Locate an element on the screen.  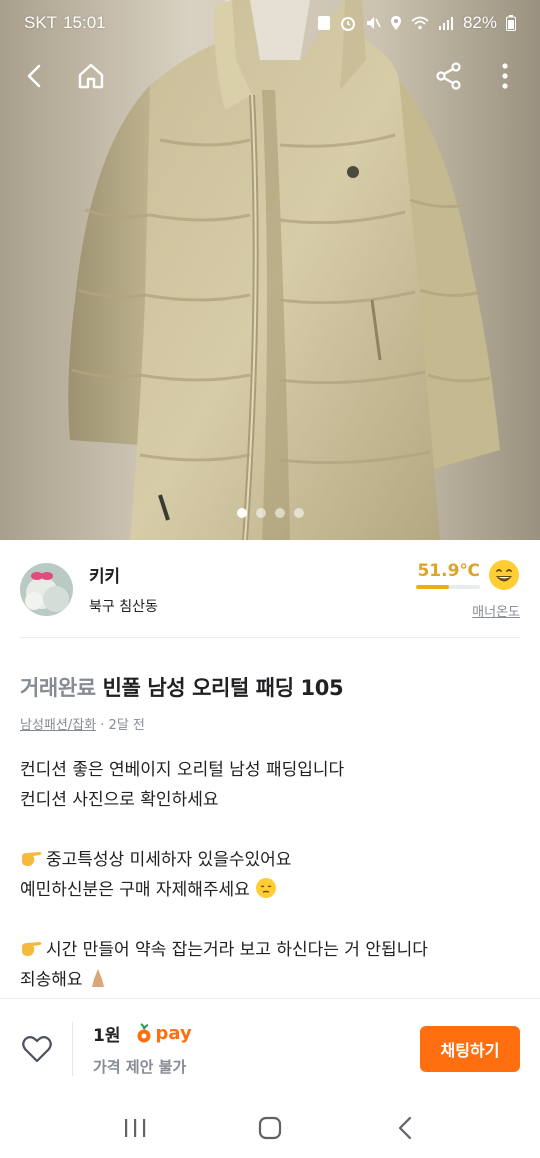
description-line-with-emoji: 죄송해요 is located at coordinates (270, 980).